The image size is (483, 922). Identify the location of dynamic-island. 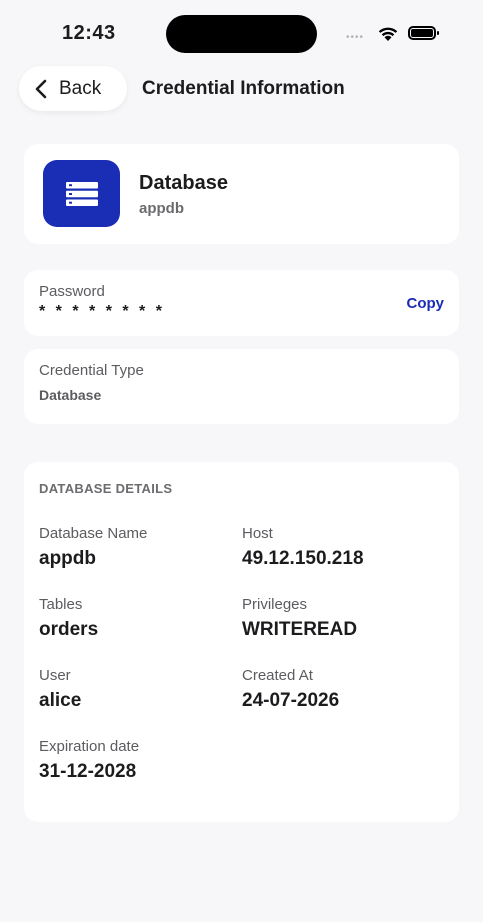
(241, 34).